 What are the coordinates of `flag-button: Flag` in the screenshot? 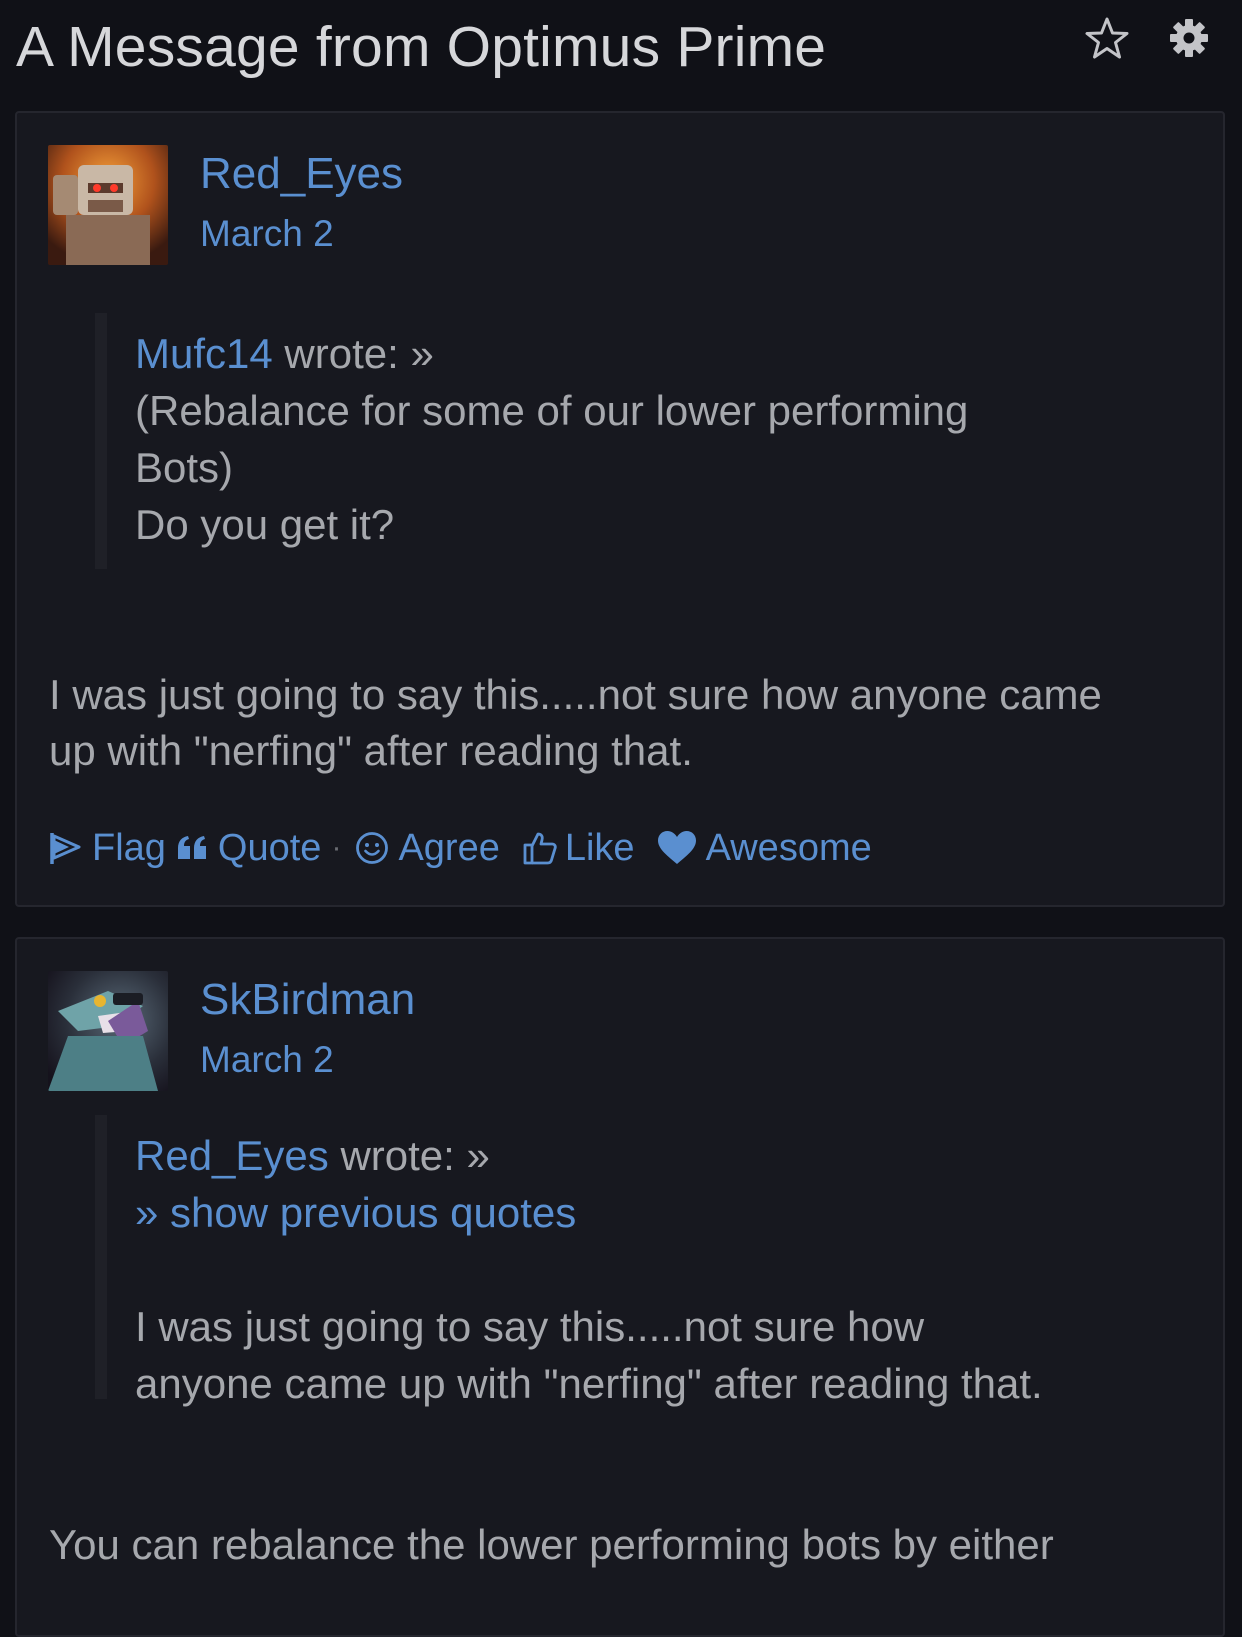 It's located at (107, 848).